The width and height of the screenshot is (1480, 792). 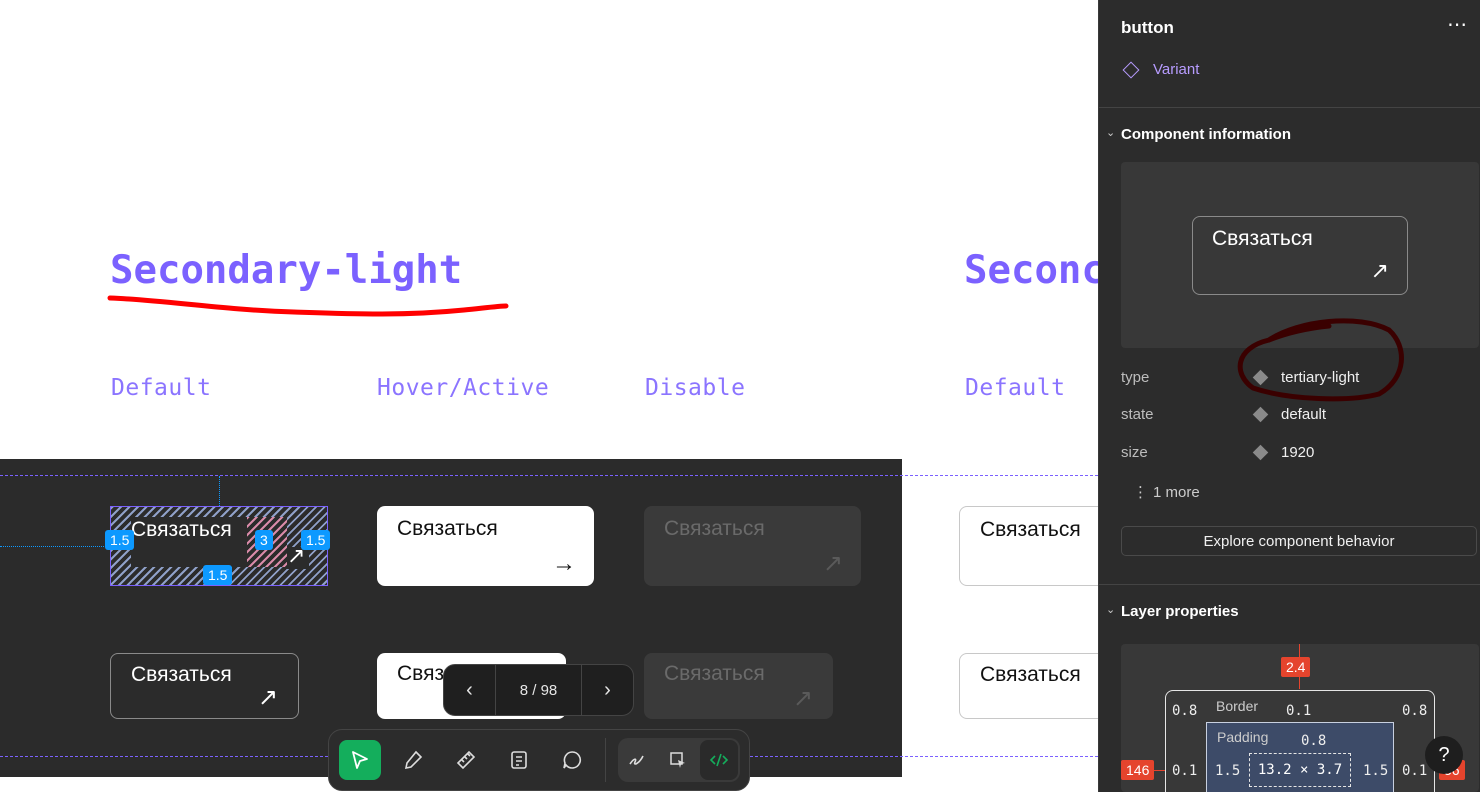 I want to click on ruler-icon, so click(x=466, y=760).